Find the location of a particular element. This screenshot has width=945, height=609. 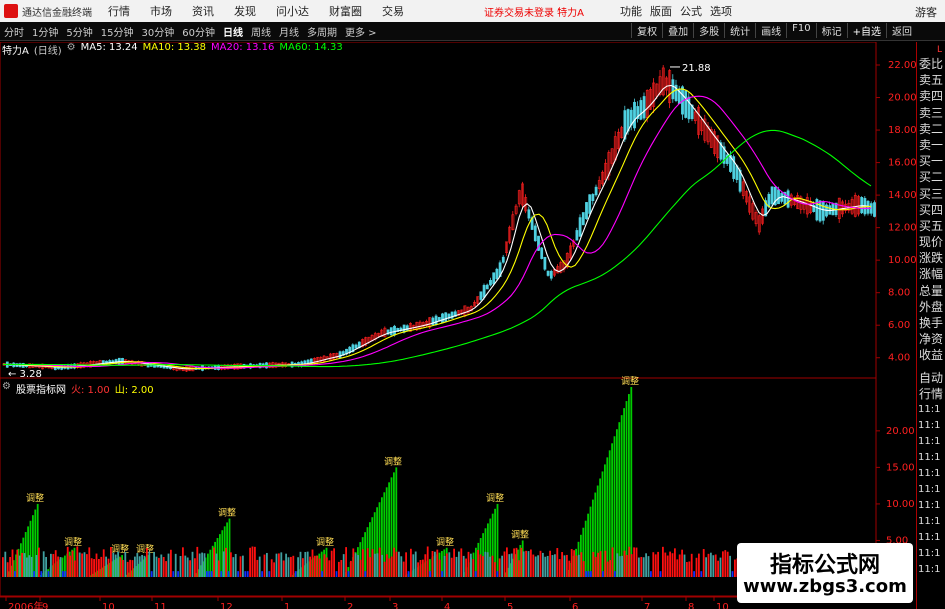

f10-button: F10 is located at coordinates (800, 30).